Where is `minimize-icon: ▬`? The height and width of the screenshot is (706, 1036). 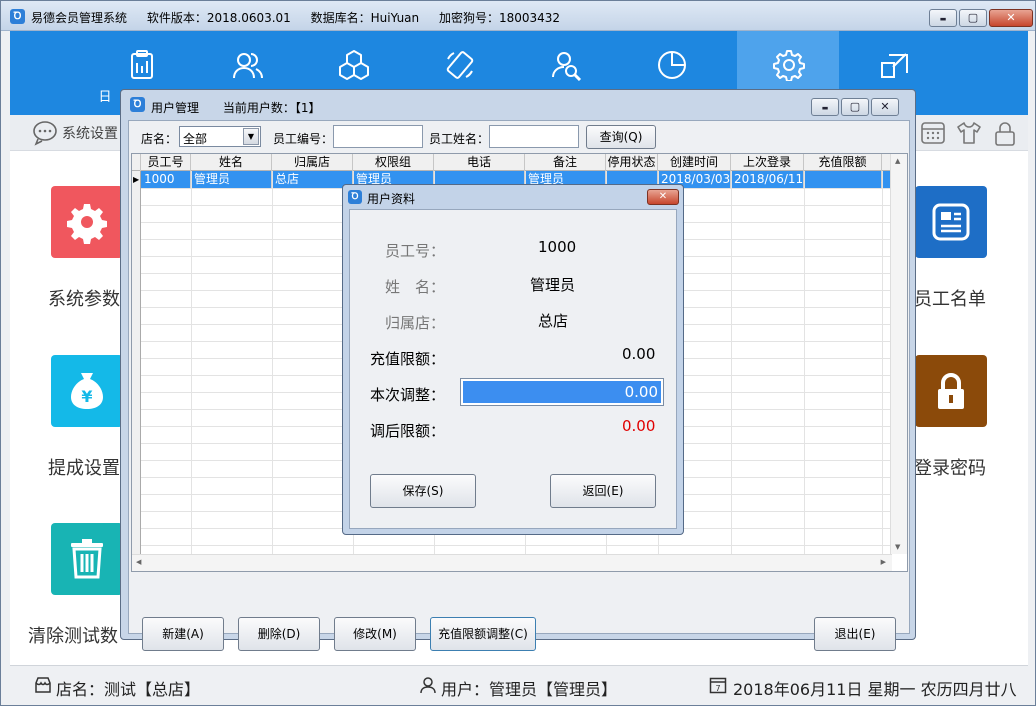
minimize-icon: ▬ is located at coordinates (943, 19).